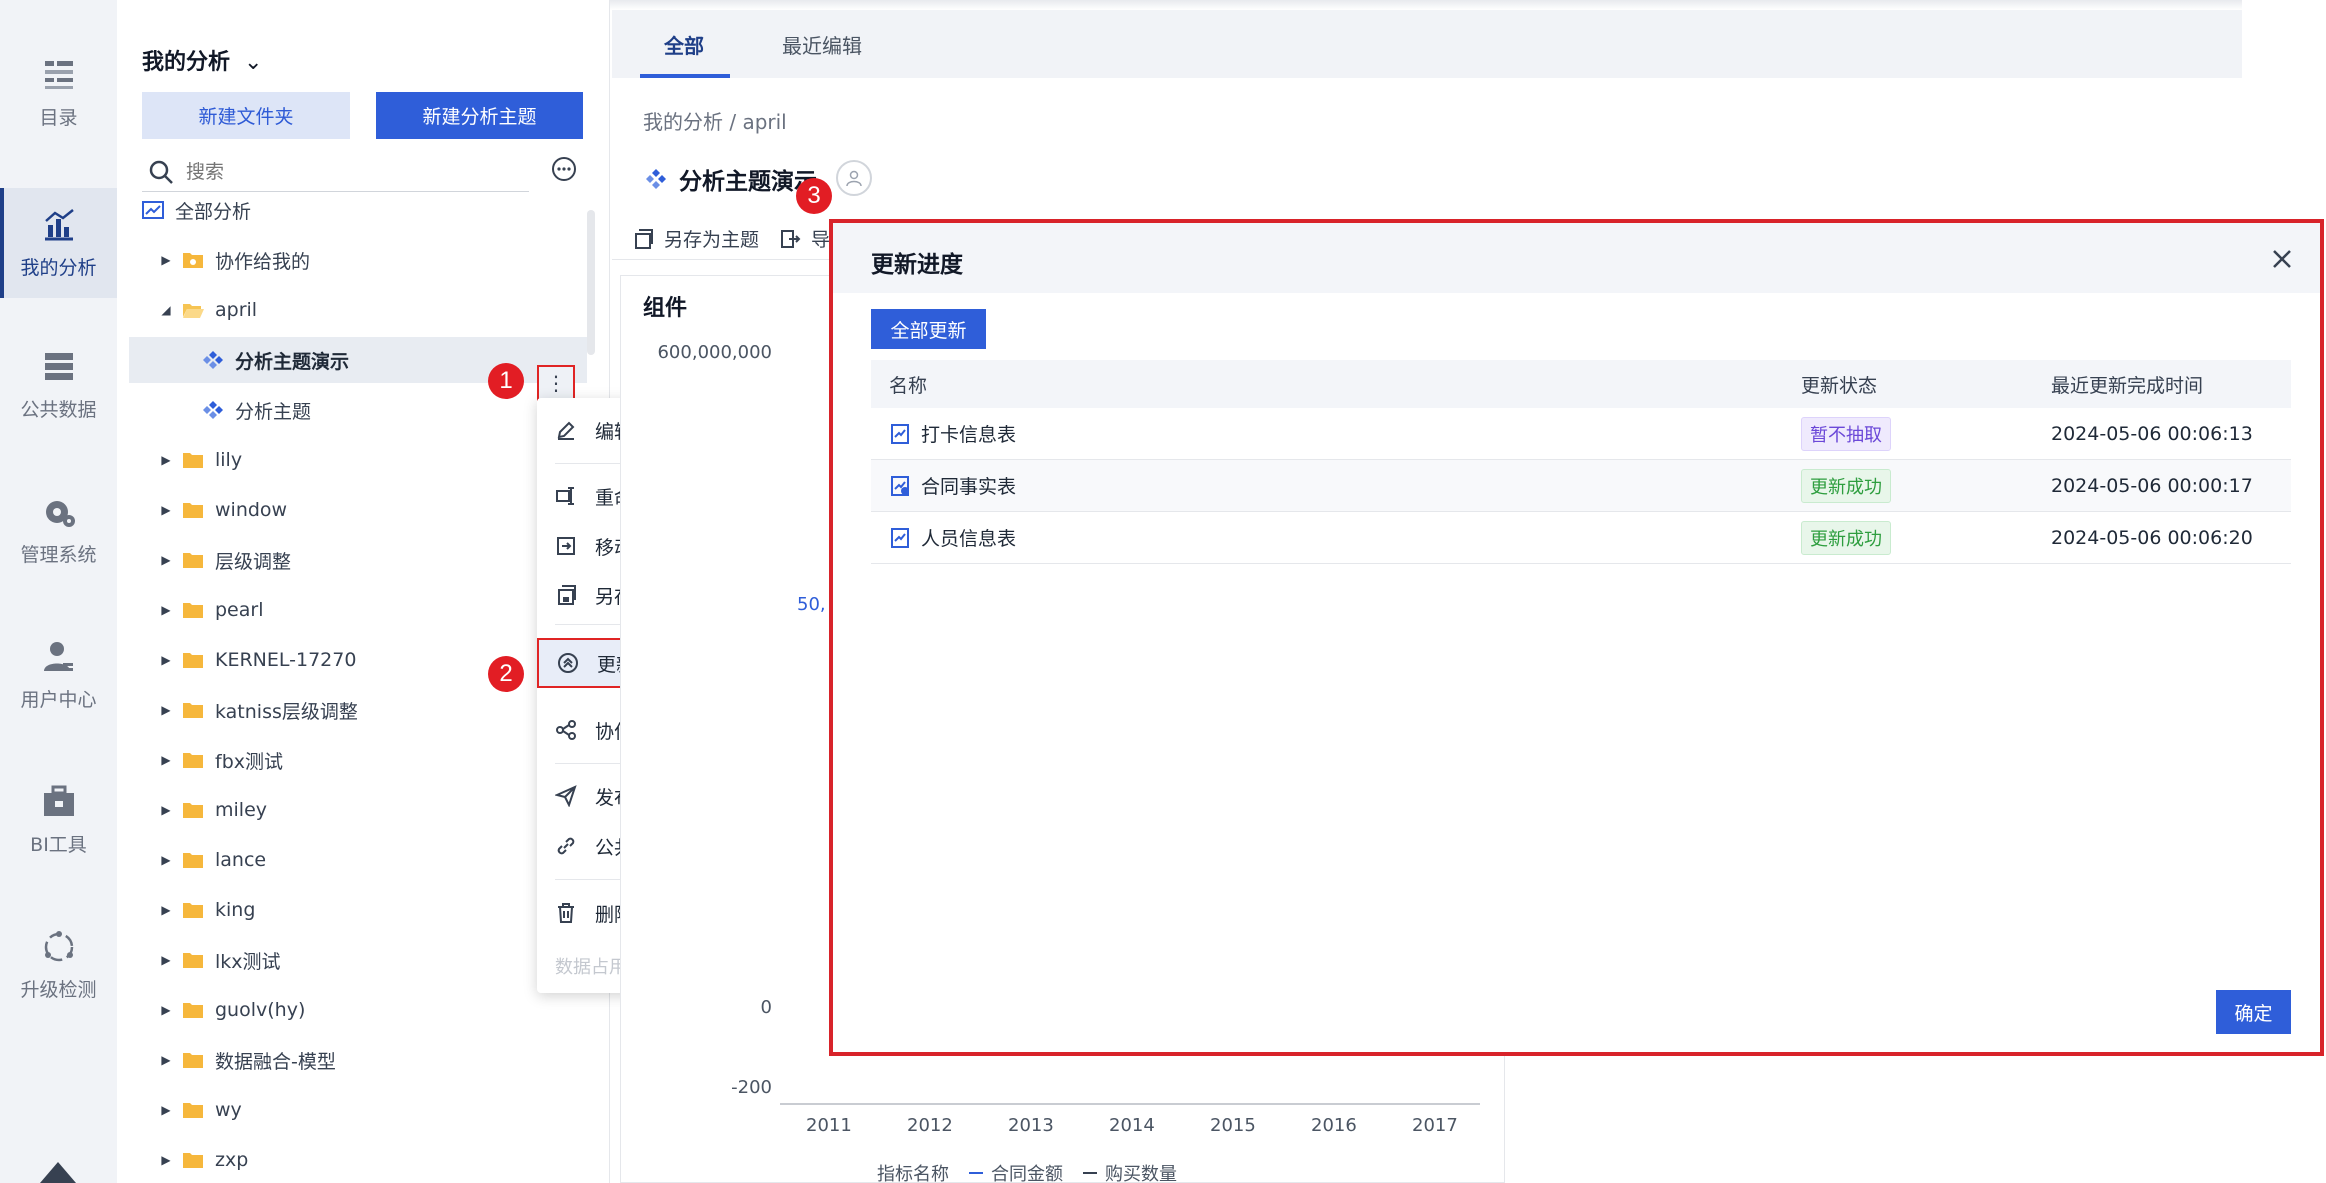  I want to click on rail-item-catalog: 目录, so click(58, 93).